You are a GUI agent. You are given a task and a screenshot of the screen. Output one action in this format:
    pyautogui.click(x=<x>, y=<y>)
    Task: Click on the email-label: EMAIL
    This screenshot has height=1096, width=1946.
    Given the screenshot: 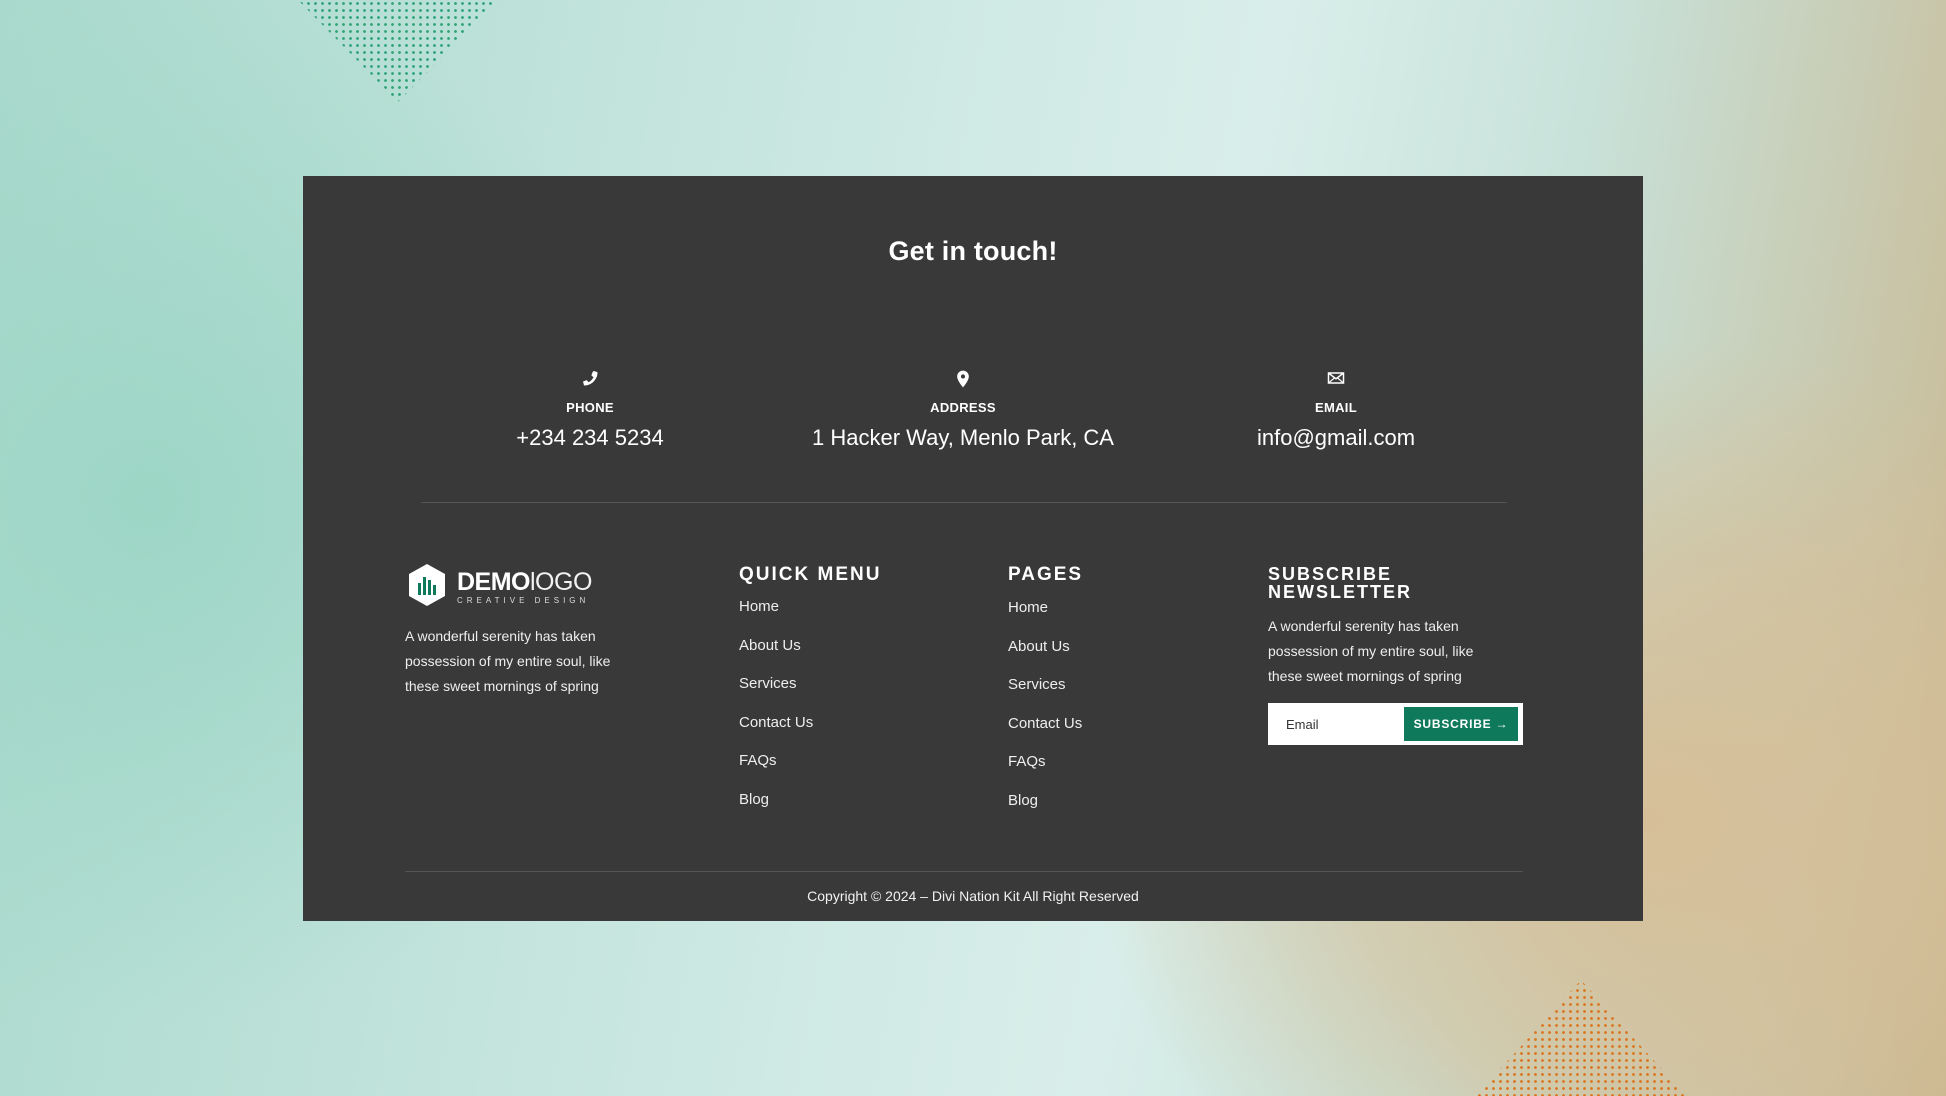 What is the action you would take?
    pyautogui.click(x=1336, y=407)
    